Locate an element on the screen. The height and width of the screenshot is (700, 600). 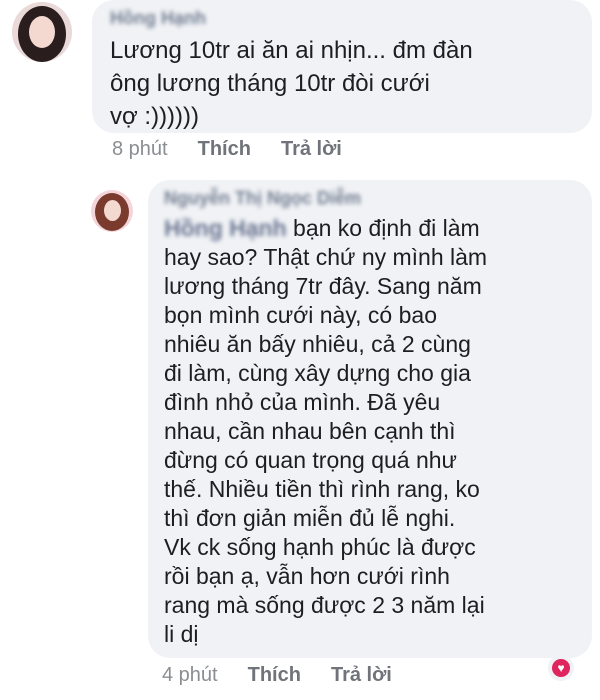
reply-time: 4 phút is located at coordinates (190, 675).